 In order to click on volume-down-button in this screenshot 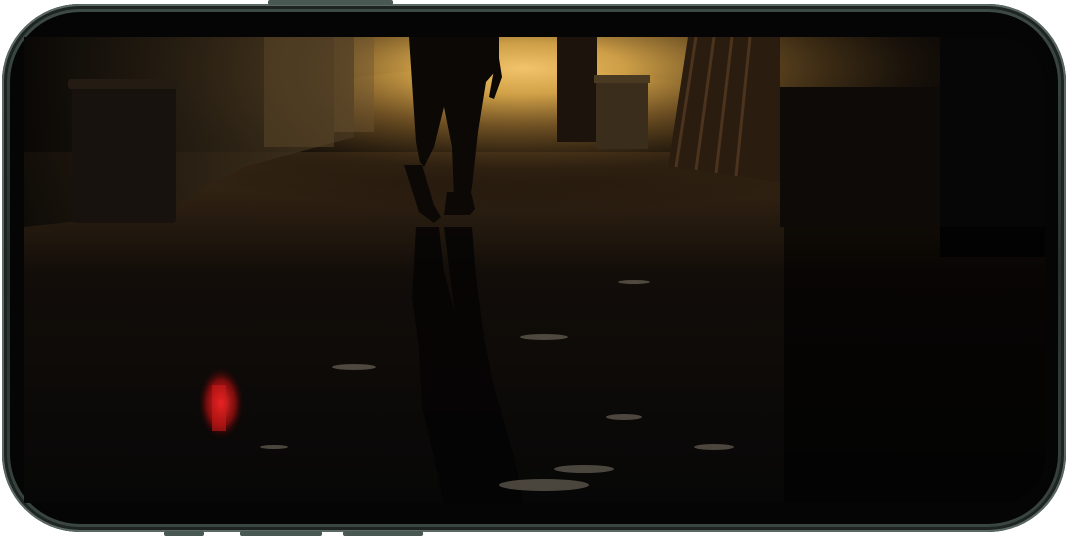, I will do `click(383, 533)`.